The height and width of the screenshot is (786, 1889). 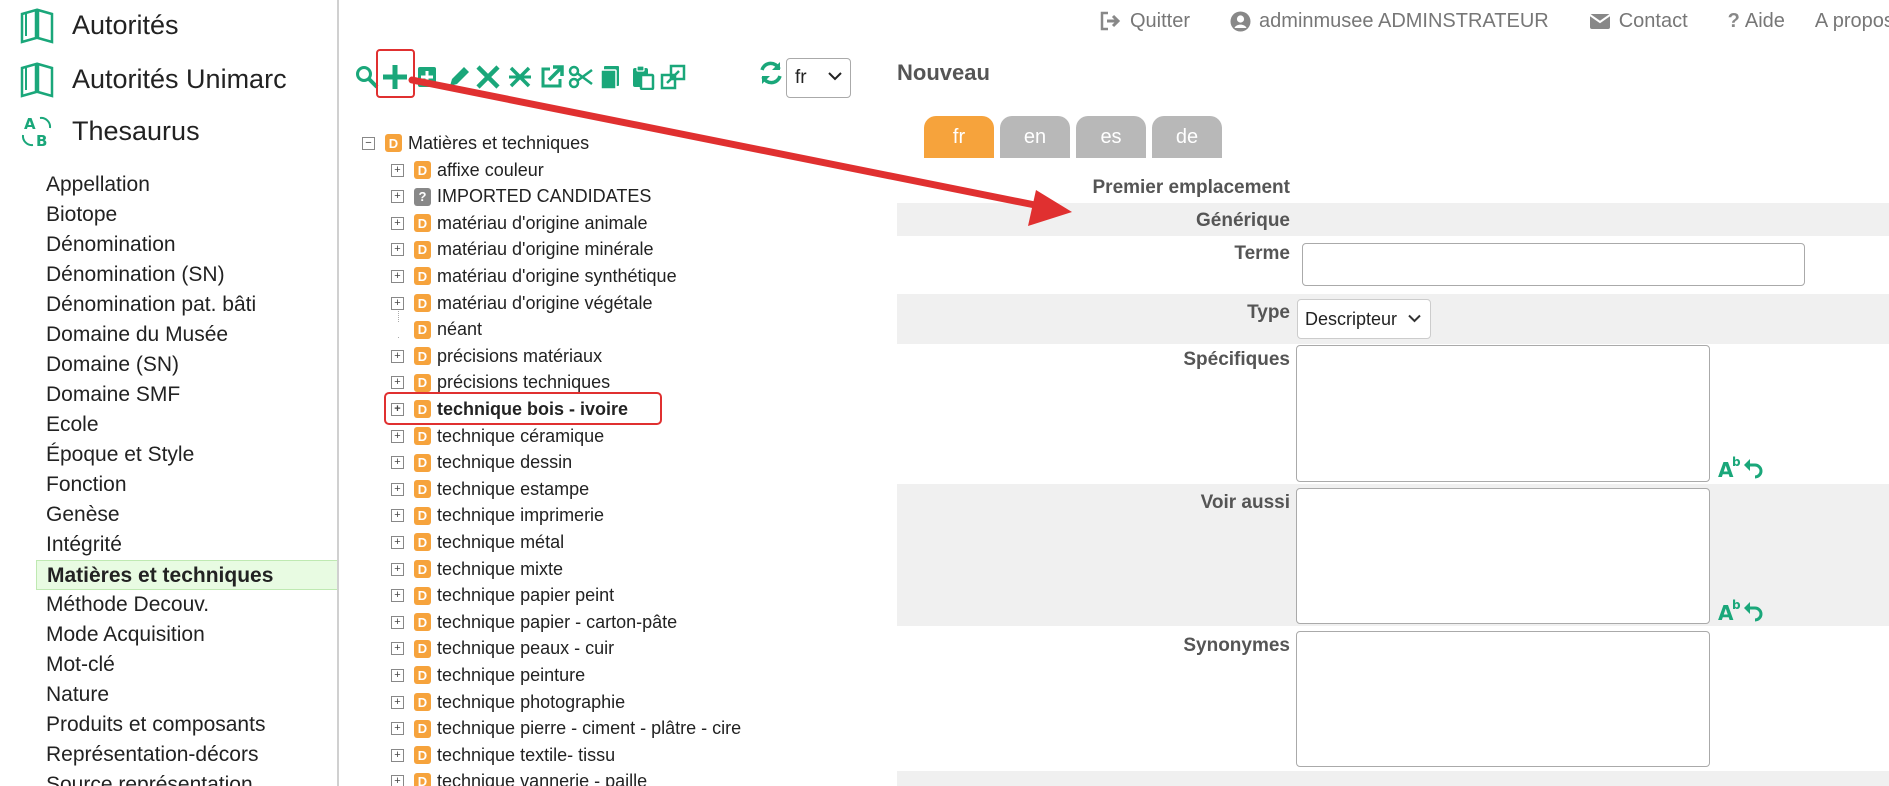 What do you see at coordinates (1503, 556) in the screenshot?
I see `voir-aussi-textarea` at bounding box center [1503, 556].